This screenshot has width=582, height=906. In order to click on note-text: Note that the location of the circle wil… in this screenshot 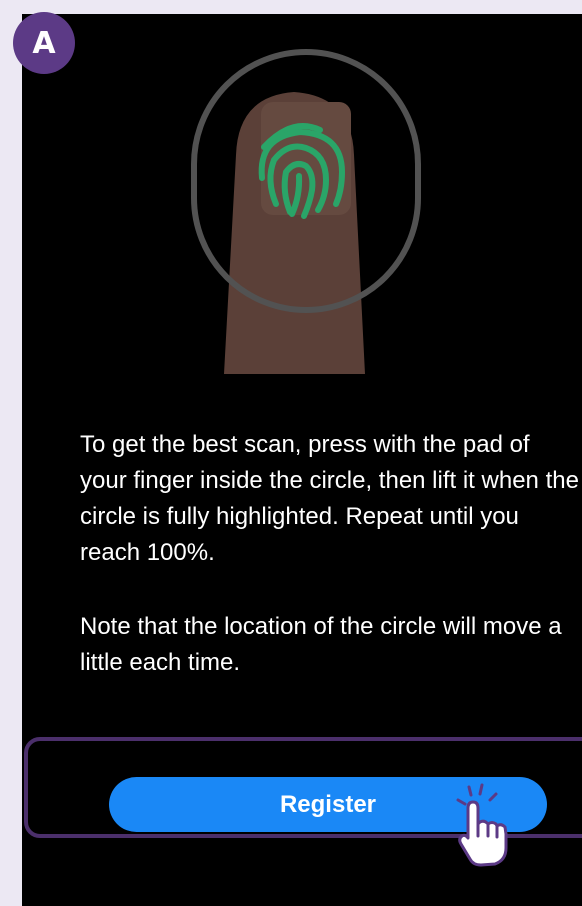, I will do `click(321, 644)`.